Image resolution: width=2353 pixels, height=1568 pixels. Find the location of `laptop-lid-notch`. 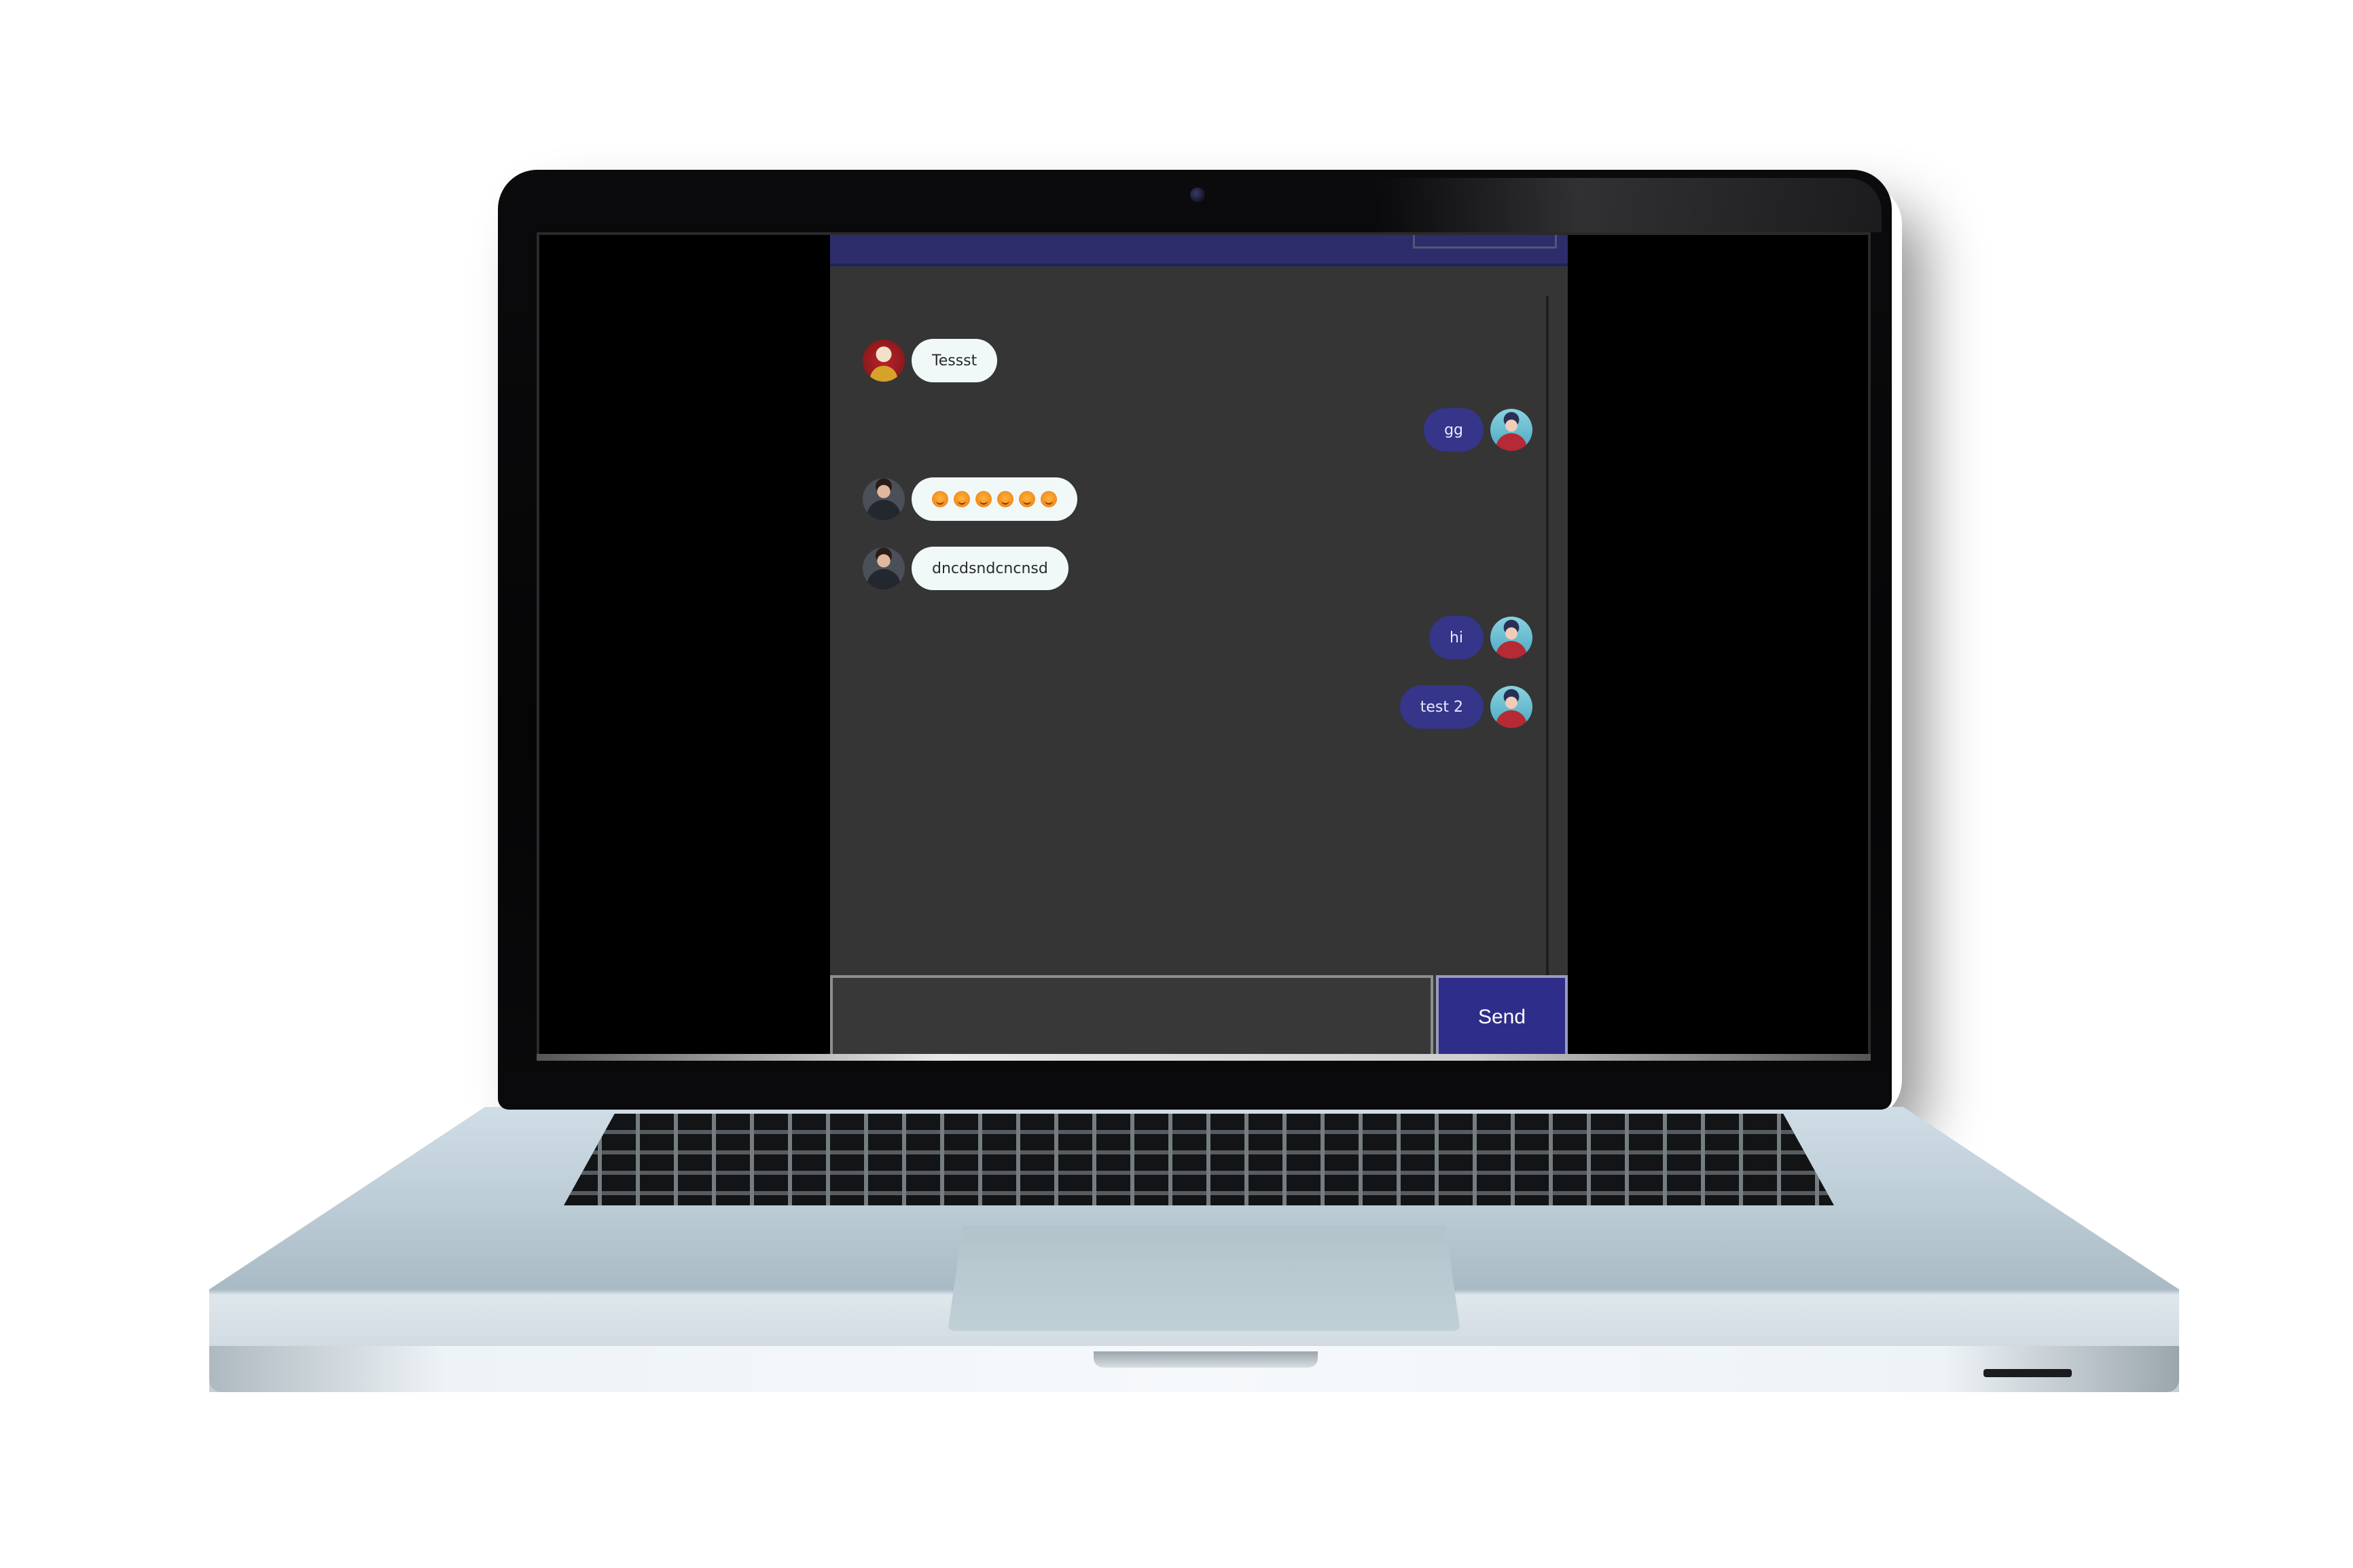

laptop-lid-notch is located at coordinates (1206, 1360).